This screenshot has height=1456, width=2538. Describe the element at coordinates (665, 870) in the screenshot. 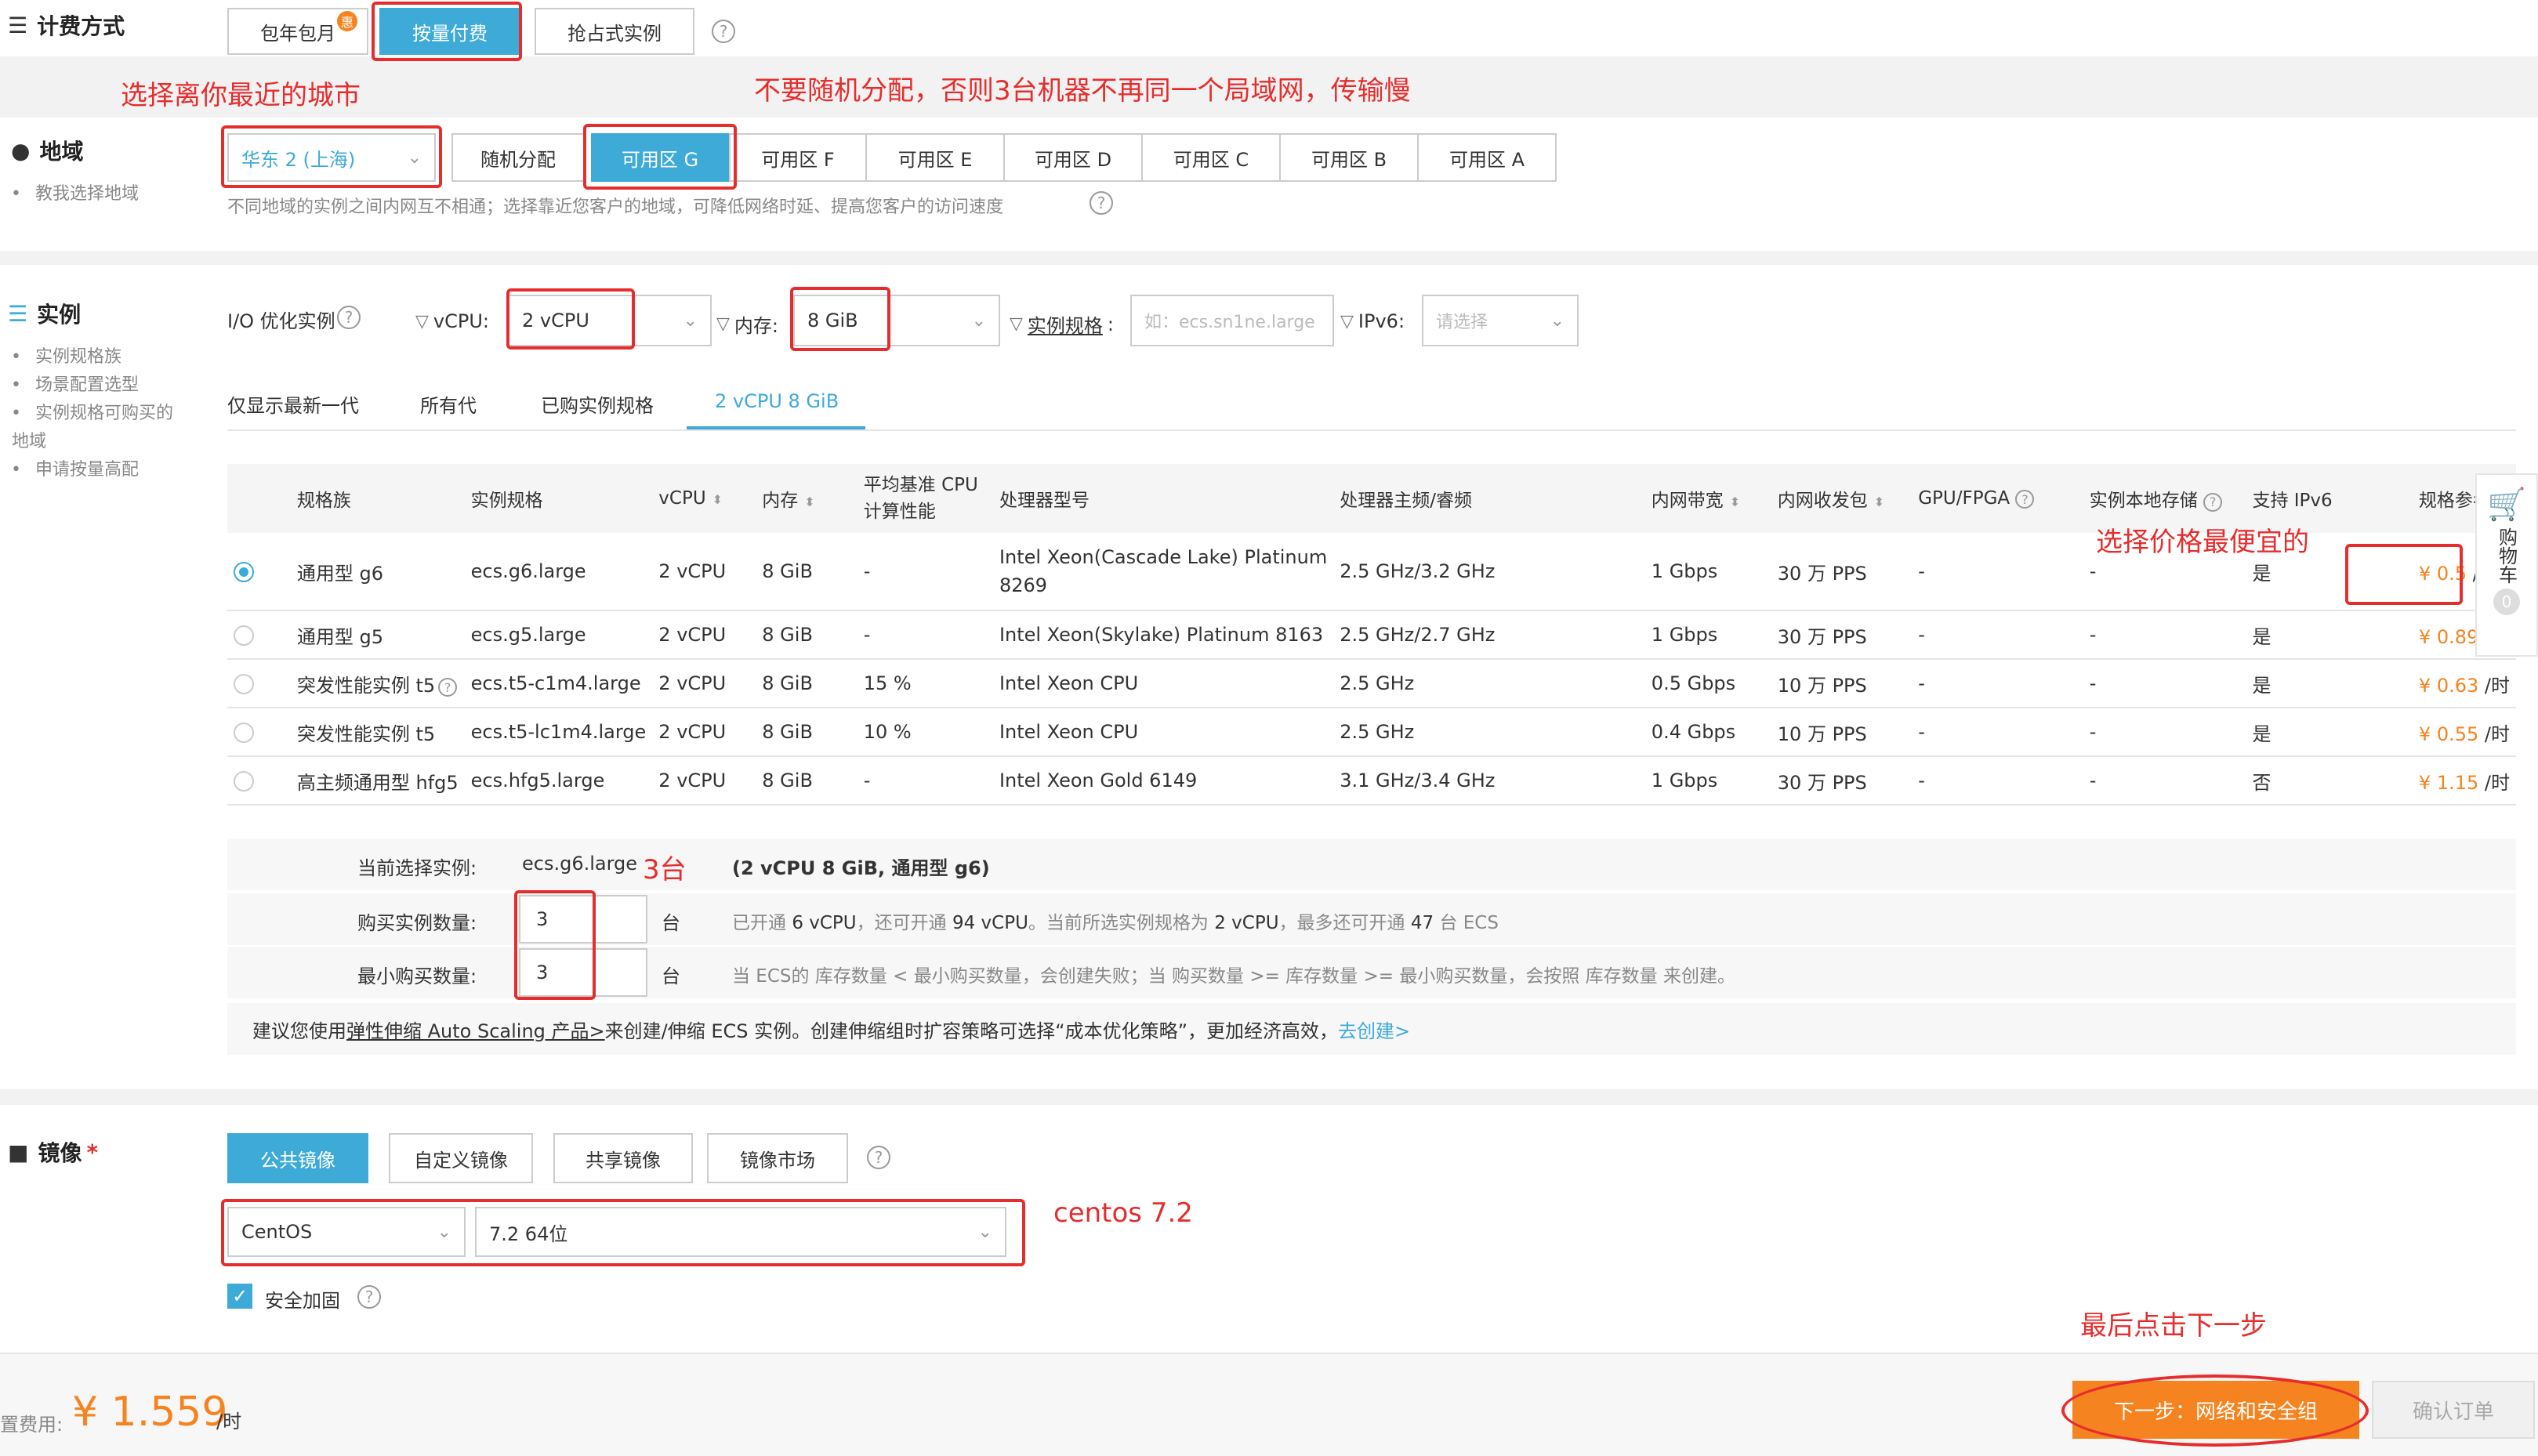

I see `annotation-count: 3台` at that location.